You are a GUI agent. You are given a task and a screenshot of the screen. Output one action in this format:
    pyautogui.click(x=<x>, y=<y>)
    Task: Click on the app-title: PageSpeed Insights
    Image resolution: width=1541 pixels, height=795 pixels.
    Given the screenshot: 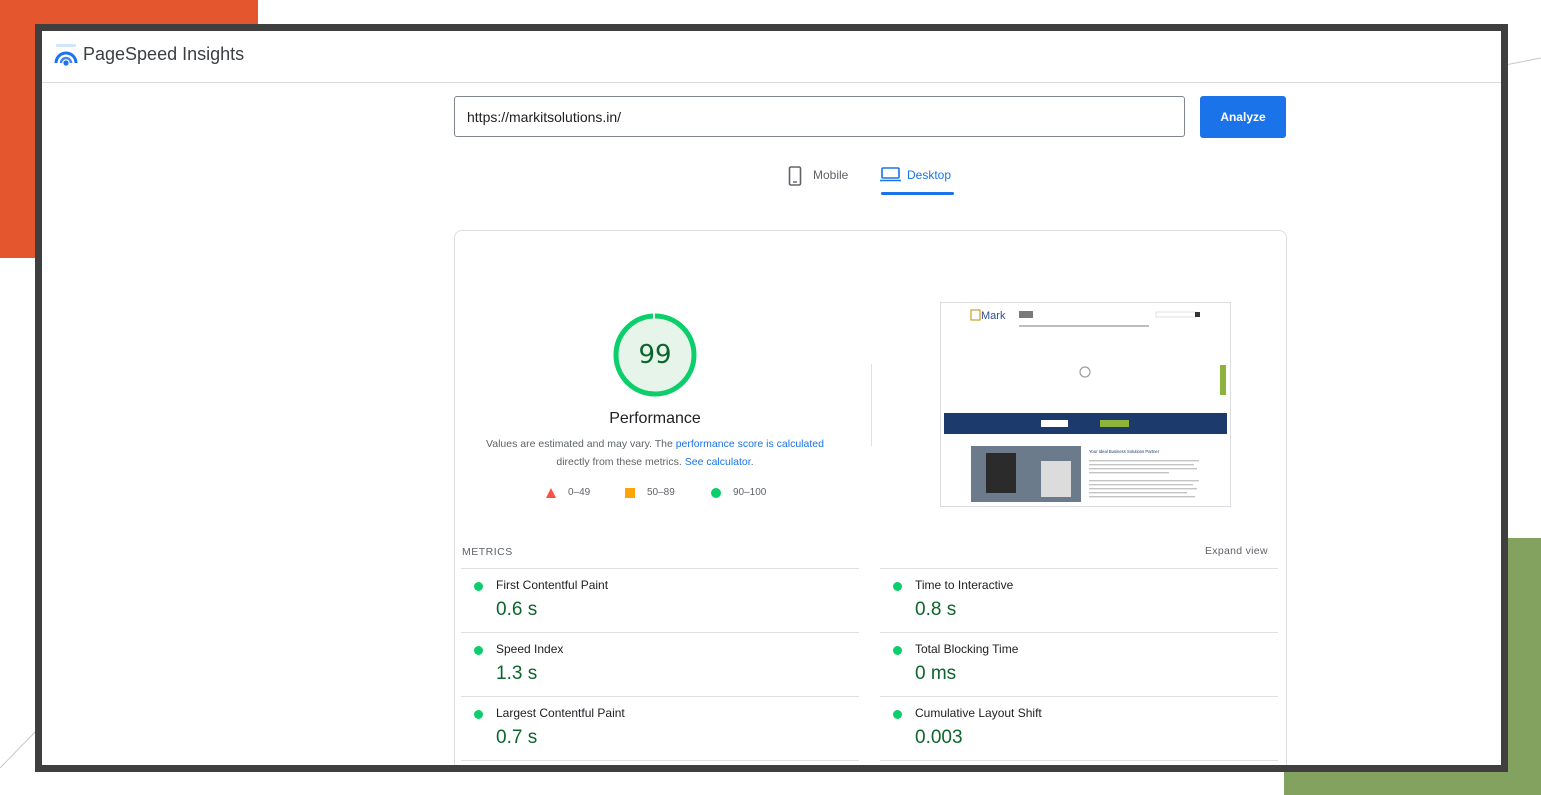 What is the action you would take?
    pyautogui.click(x=164, y=54)
    